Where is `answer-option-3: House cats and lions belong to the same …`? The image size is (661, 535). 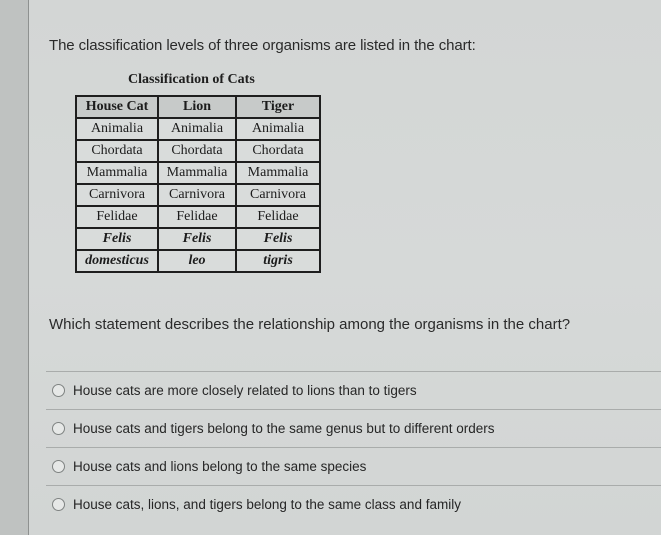 answer-option-3: House cats and lions belong to the same … is located at coordinates (353, 466).